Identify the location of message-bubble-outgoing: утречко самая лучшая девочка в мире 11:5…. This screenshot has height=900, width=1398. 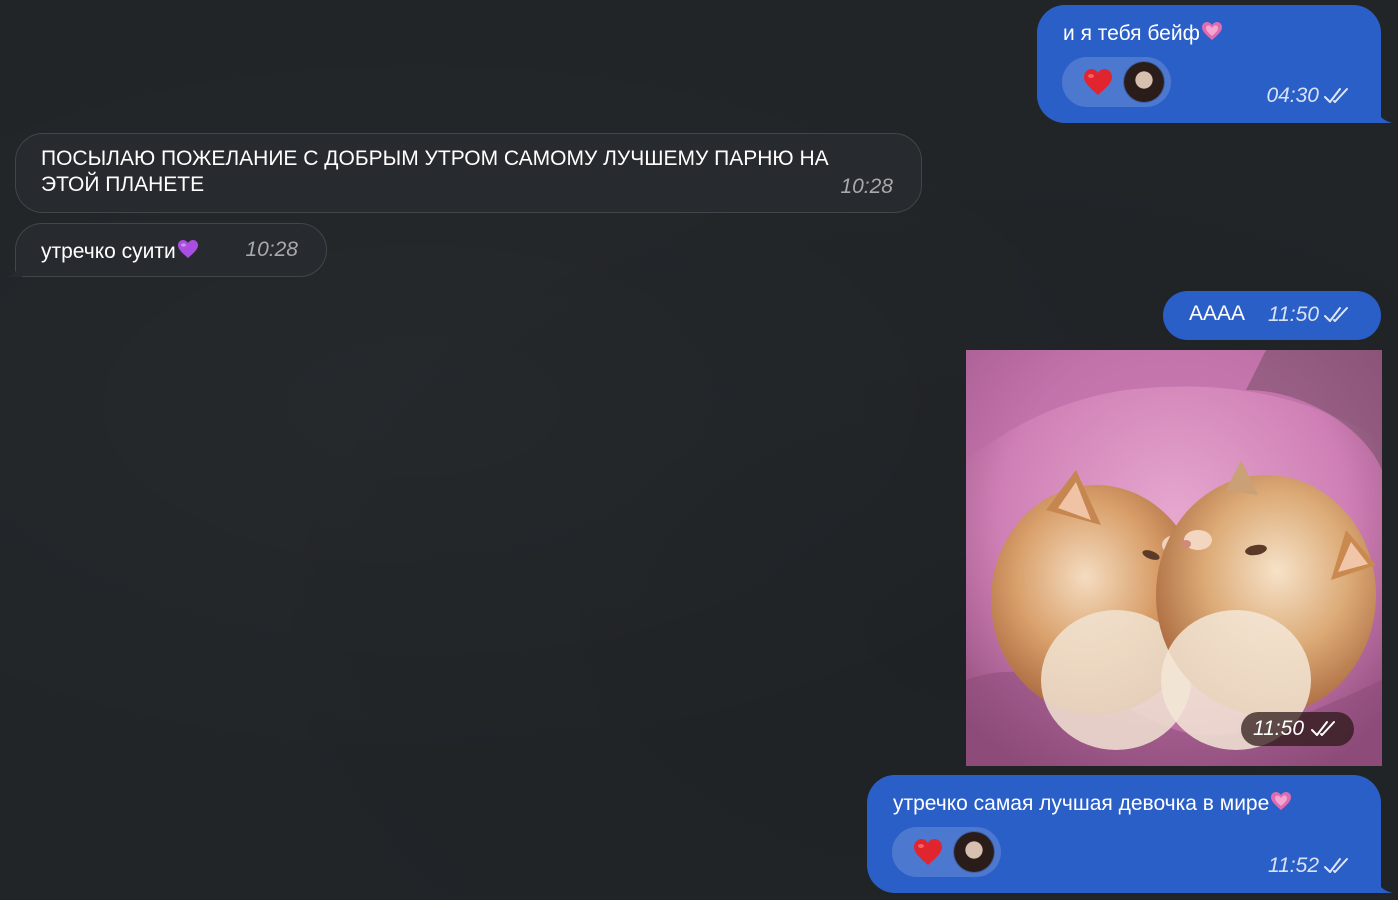
(1130, 834).